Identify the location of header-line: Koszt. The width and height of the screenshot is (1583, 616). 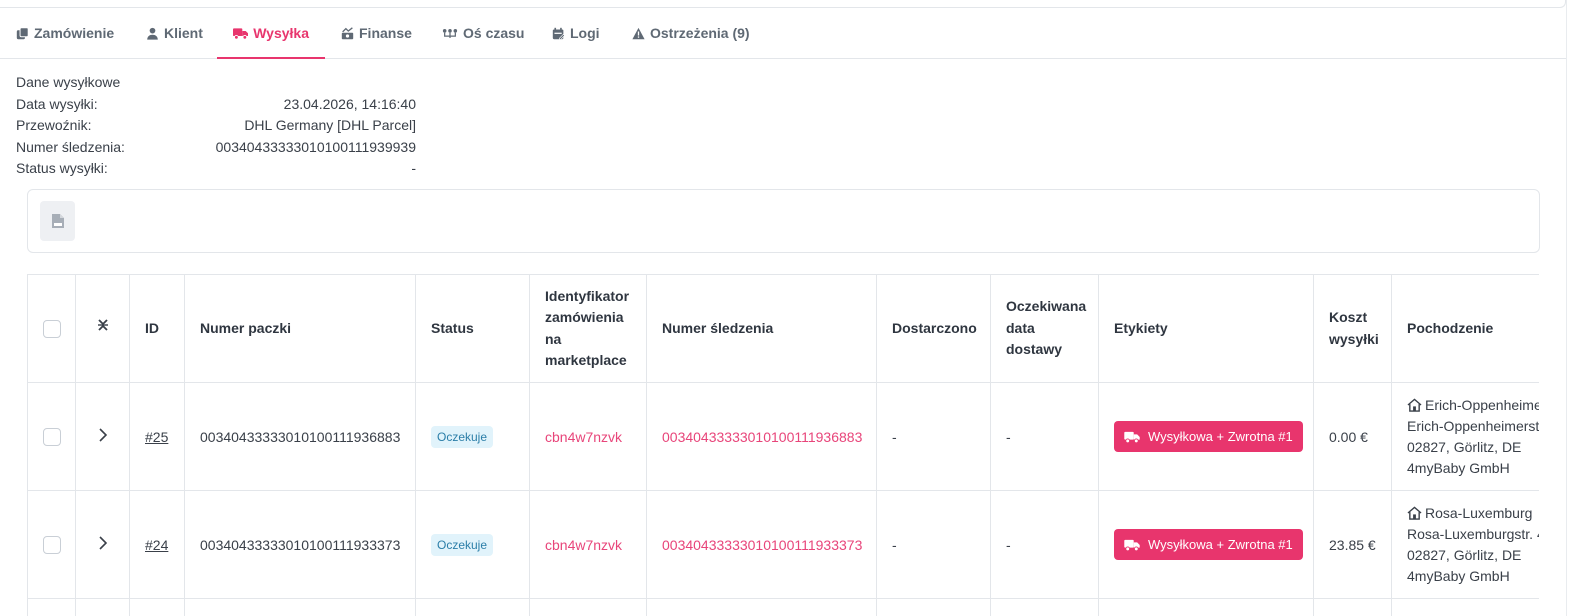
(1348, 317).